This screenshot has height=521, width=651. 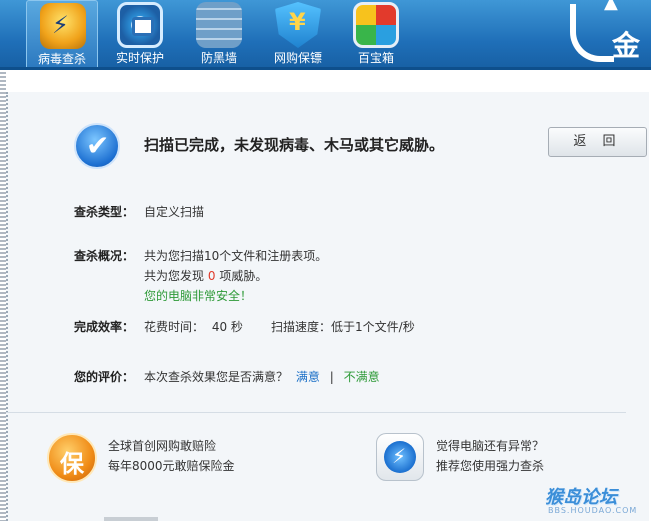 I want to click on rating-satisfied-link: 满意, so click(x=308, y=377).